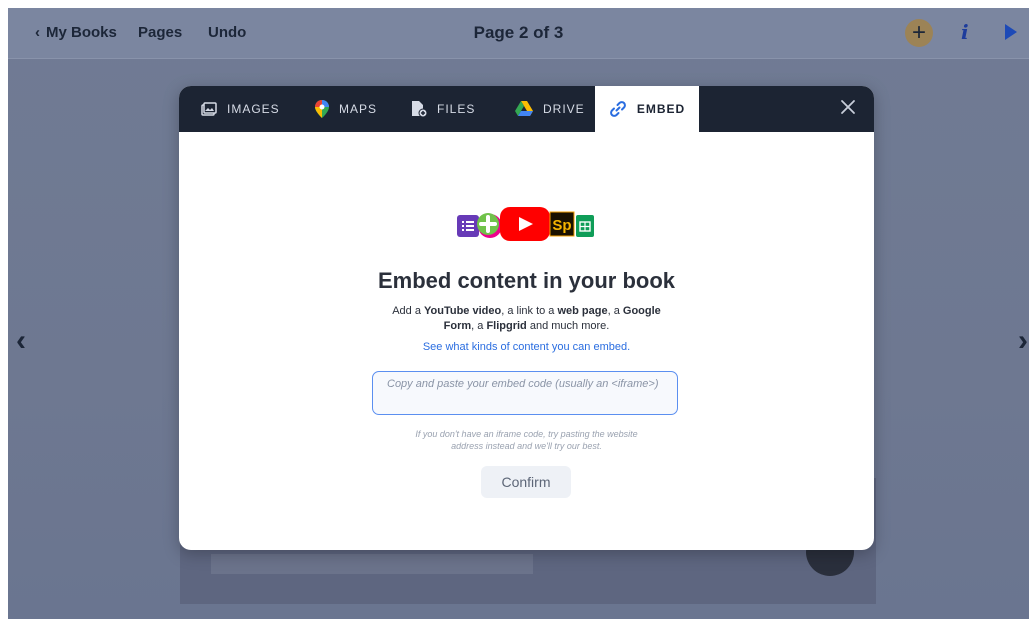 The image size is (1029, 619). I want to click on tab-maps: MAPS, so click(346, 109).